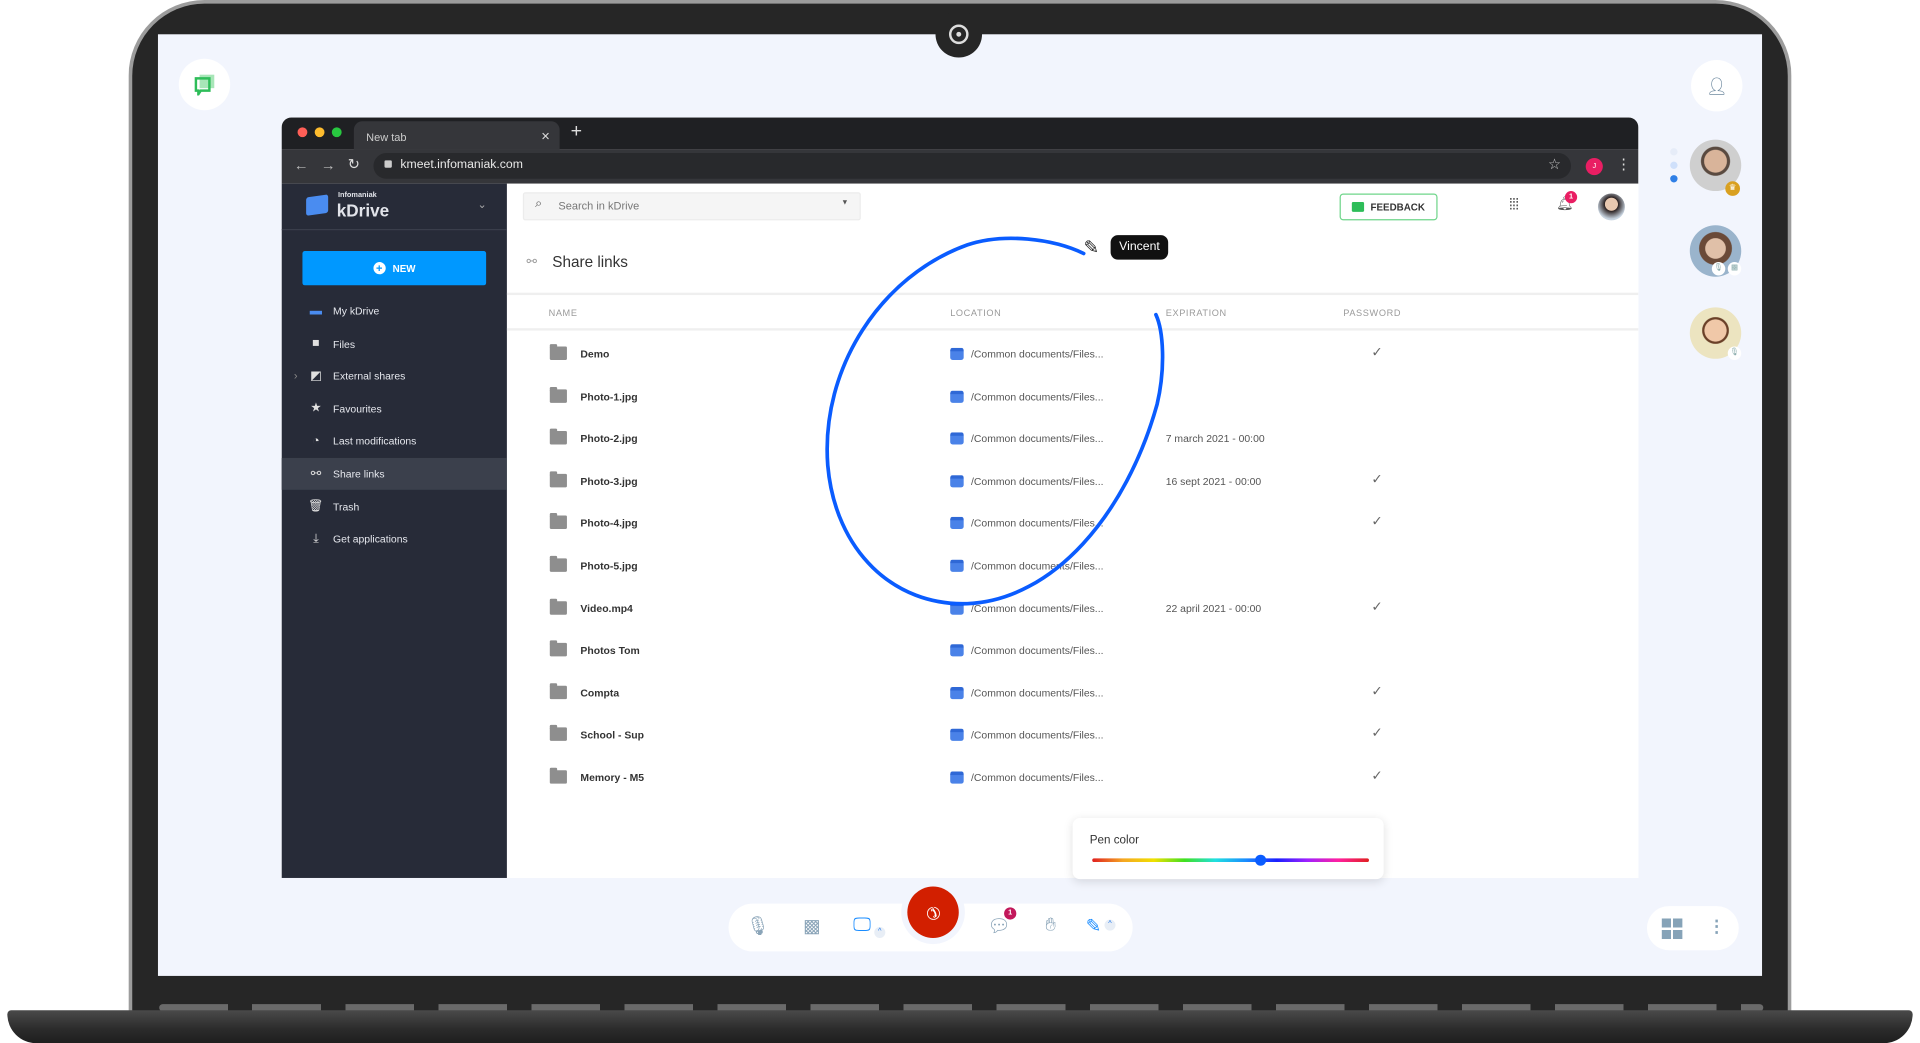 This screenshot has width=1920, height=1043. I want to click on pen-color-popup: Pen color, so click(1228, 848).